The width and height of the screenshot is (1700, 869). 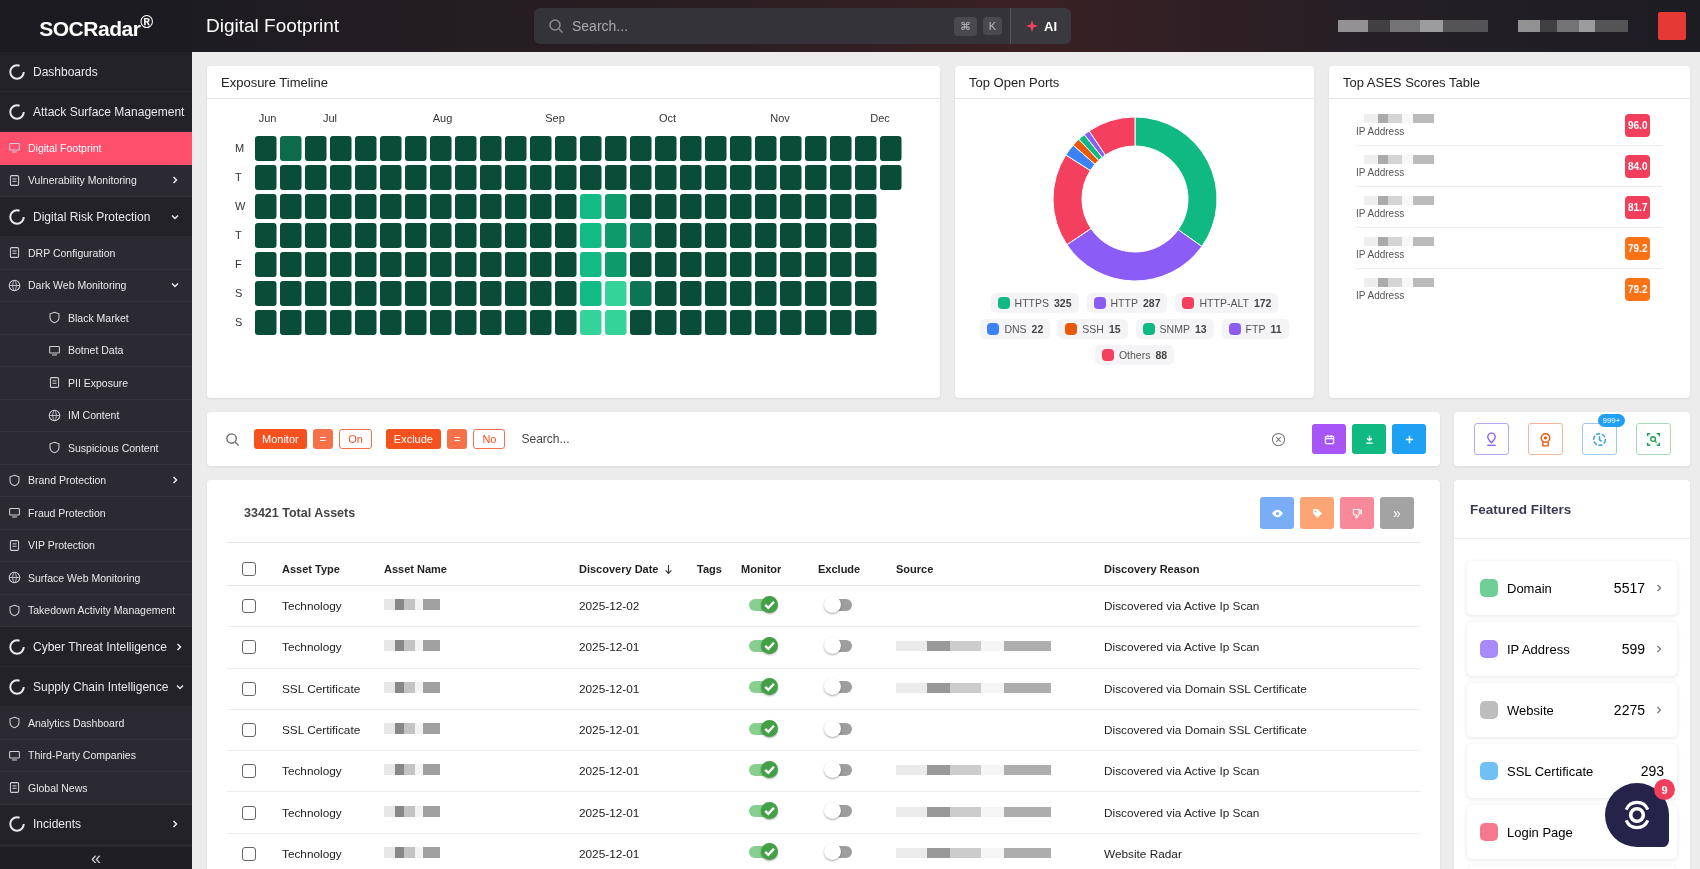 I want to click on clear-icon, so click(x=1278, y=439).